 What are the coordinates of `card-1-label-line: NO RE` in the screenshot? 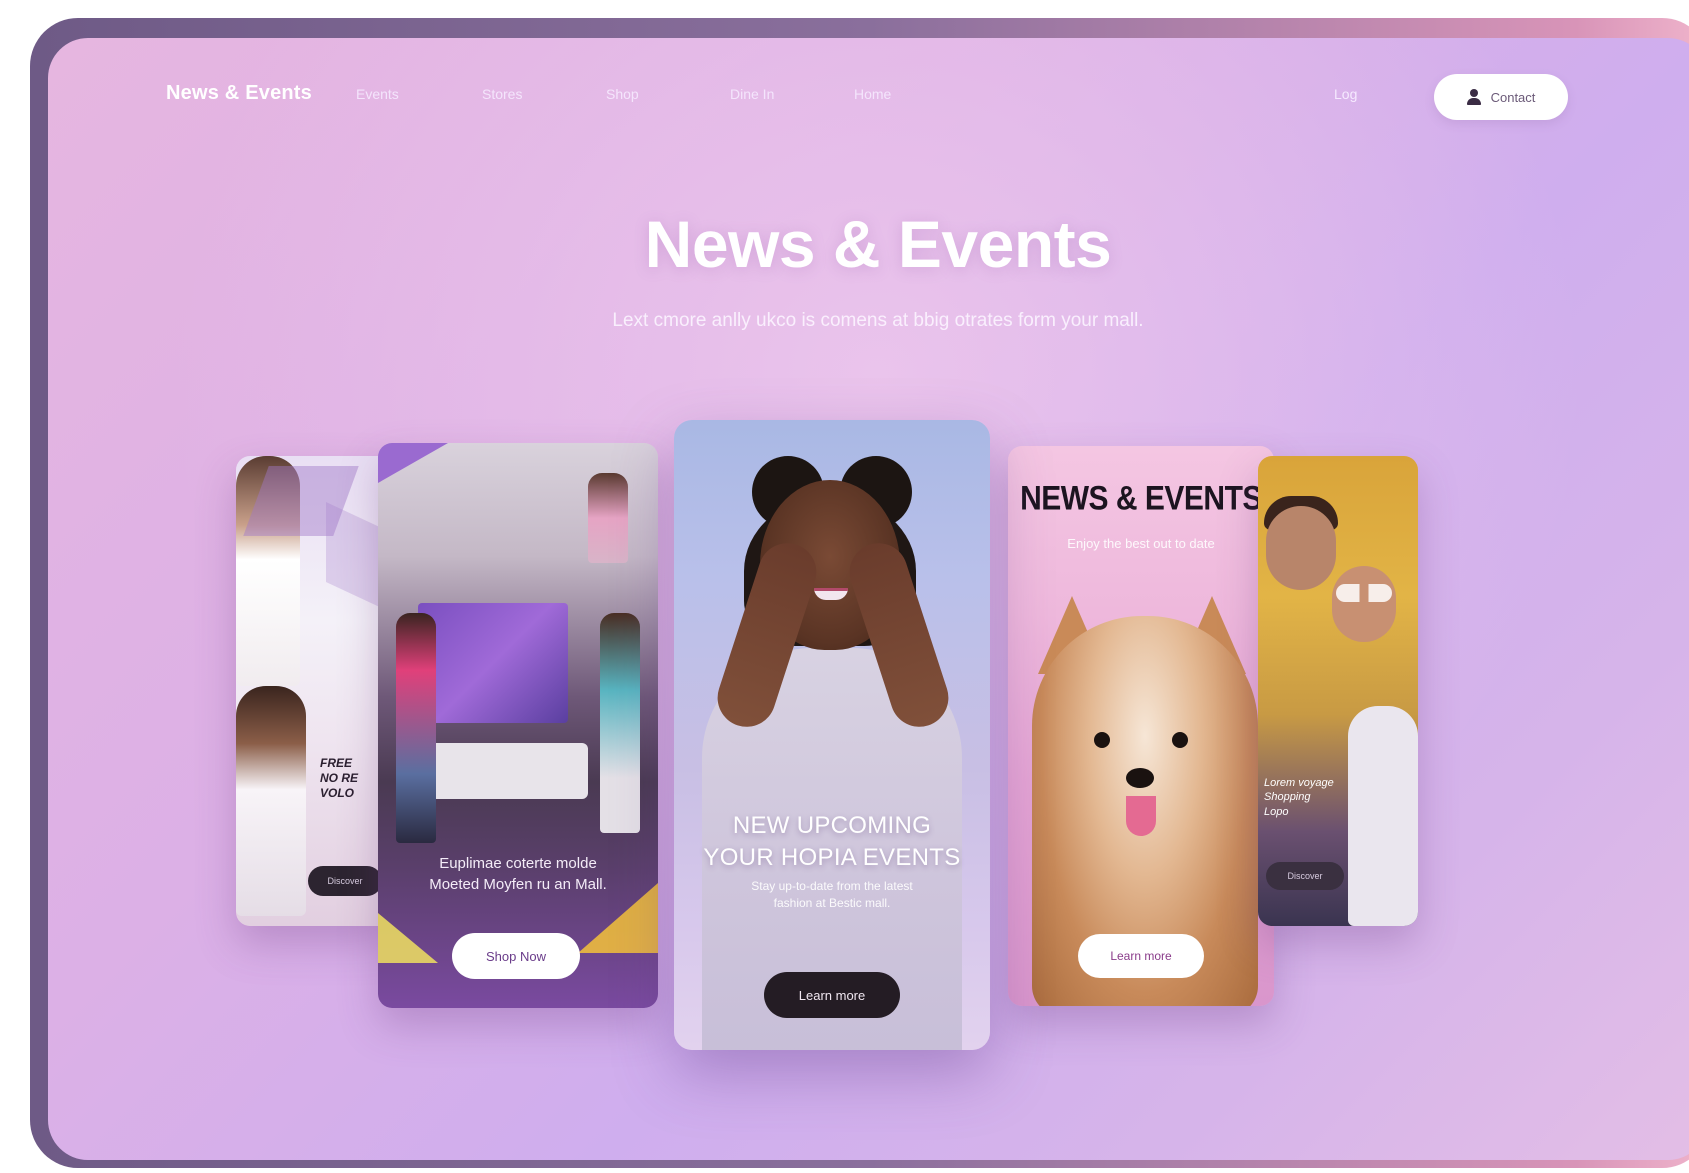 It's located at (339, 778).